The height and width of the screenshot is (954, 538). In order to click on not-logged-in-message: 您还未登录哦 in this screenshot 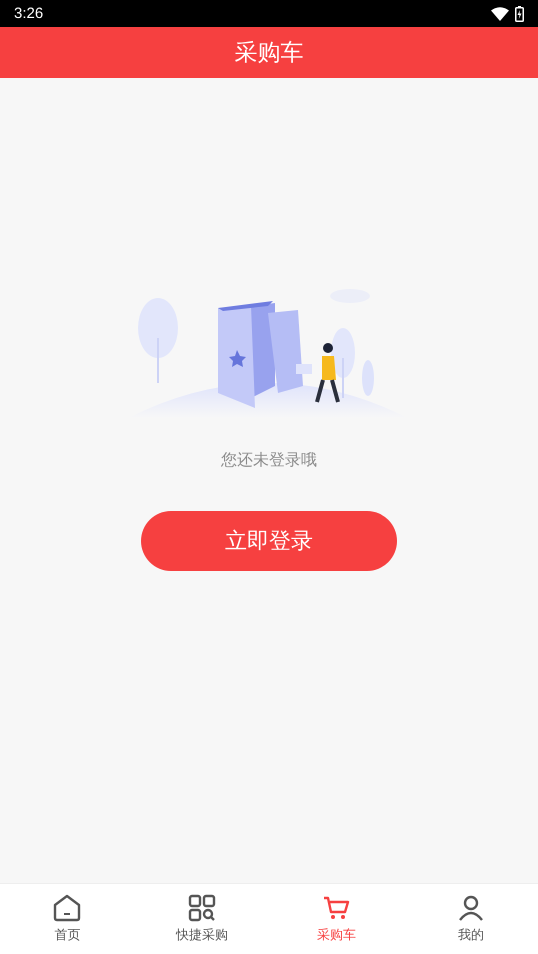, I will do `click(269, 460)`.